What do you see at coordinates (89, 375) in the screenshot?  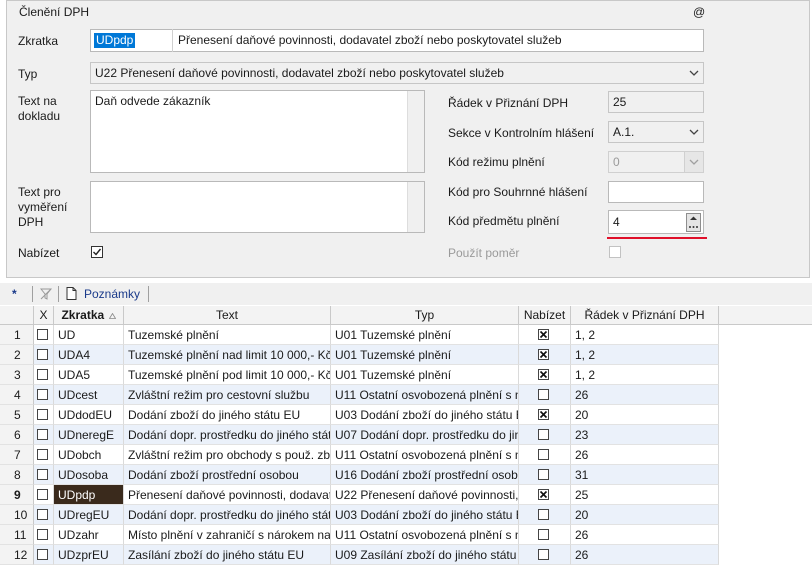 I see `cell-zkratka: UDA5` at bounding box center [89, 375].